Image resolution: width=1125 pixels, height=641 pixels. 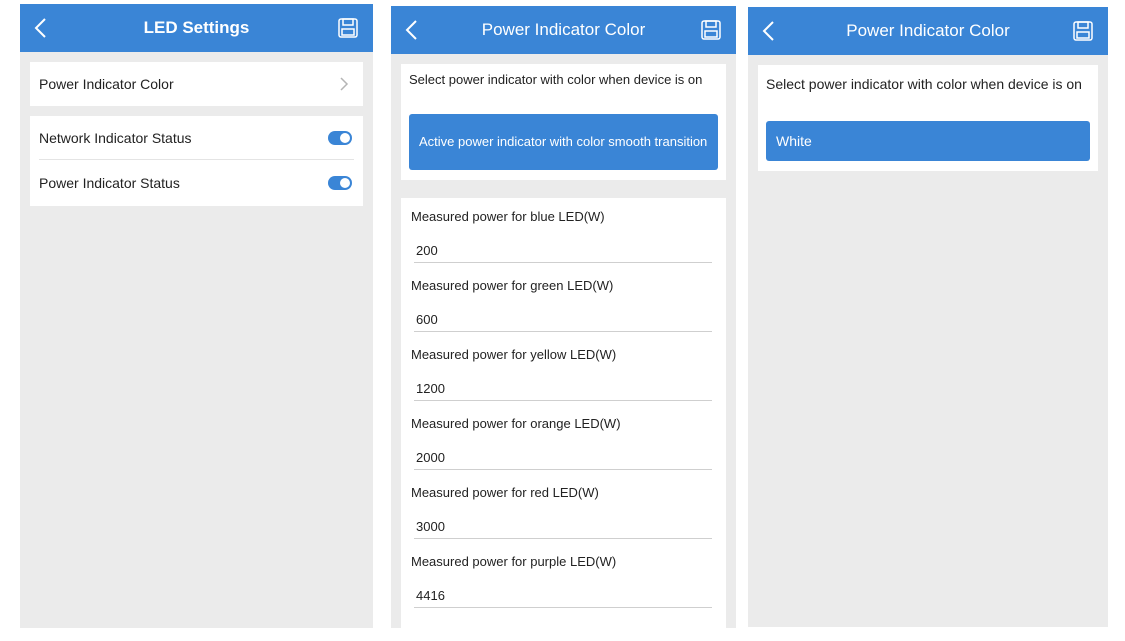 What do you see at coordinates (563, 321) in the screenshot?
I see `green-power-input: 600` at bounding box center [563, 321].